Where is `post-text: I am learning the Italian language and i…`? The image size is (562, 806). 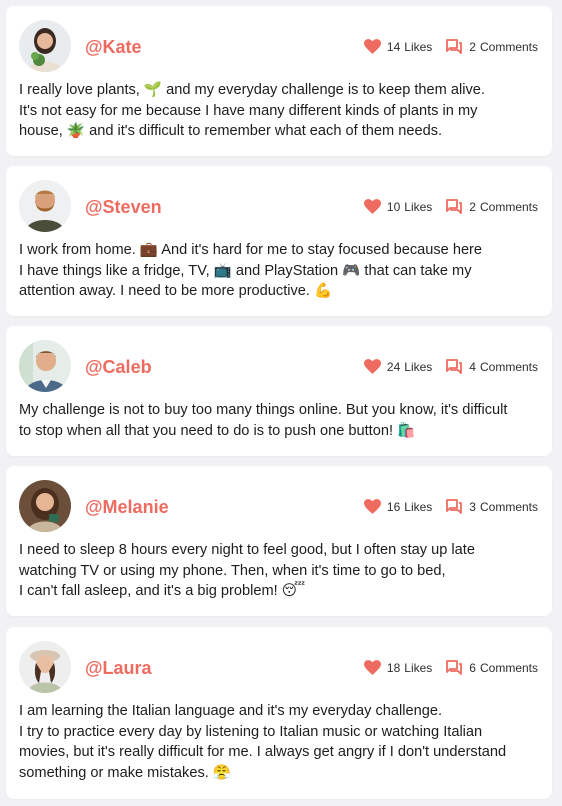
post-text: I am learning the Italian language and i… is located at coordinates (263, 742).